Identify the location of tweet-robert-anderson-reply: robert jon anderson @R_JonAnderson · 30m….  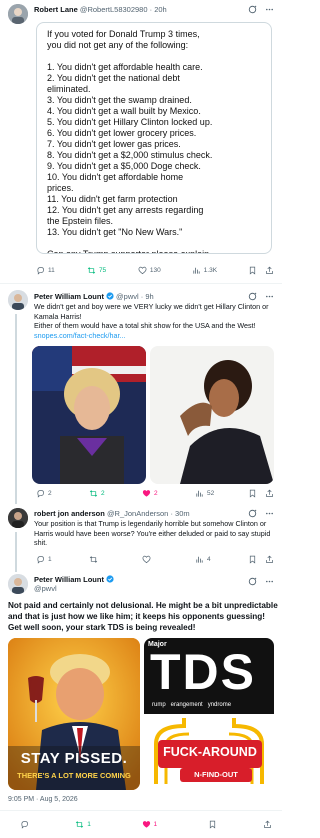
(141, 538).